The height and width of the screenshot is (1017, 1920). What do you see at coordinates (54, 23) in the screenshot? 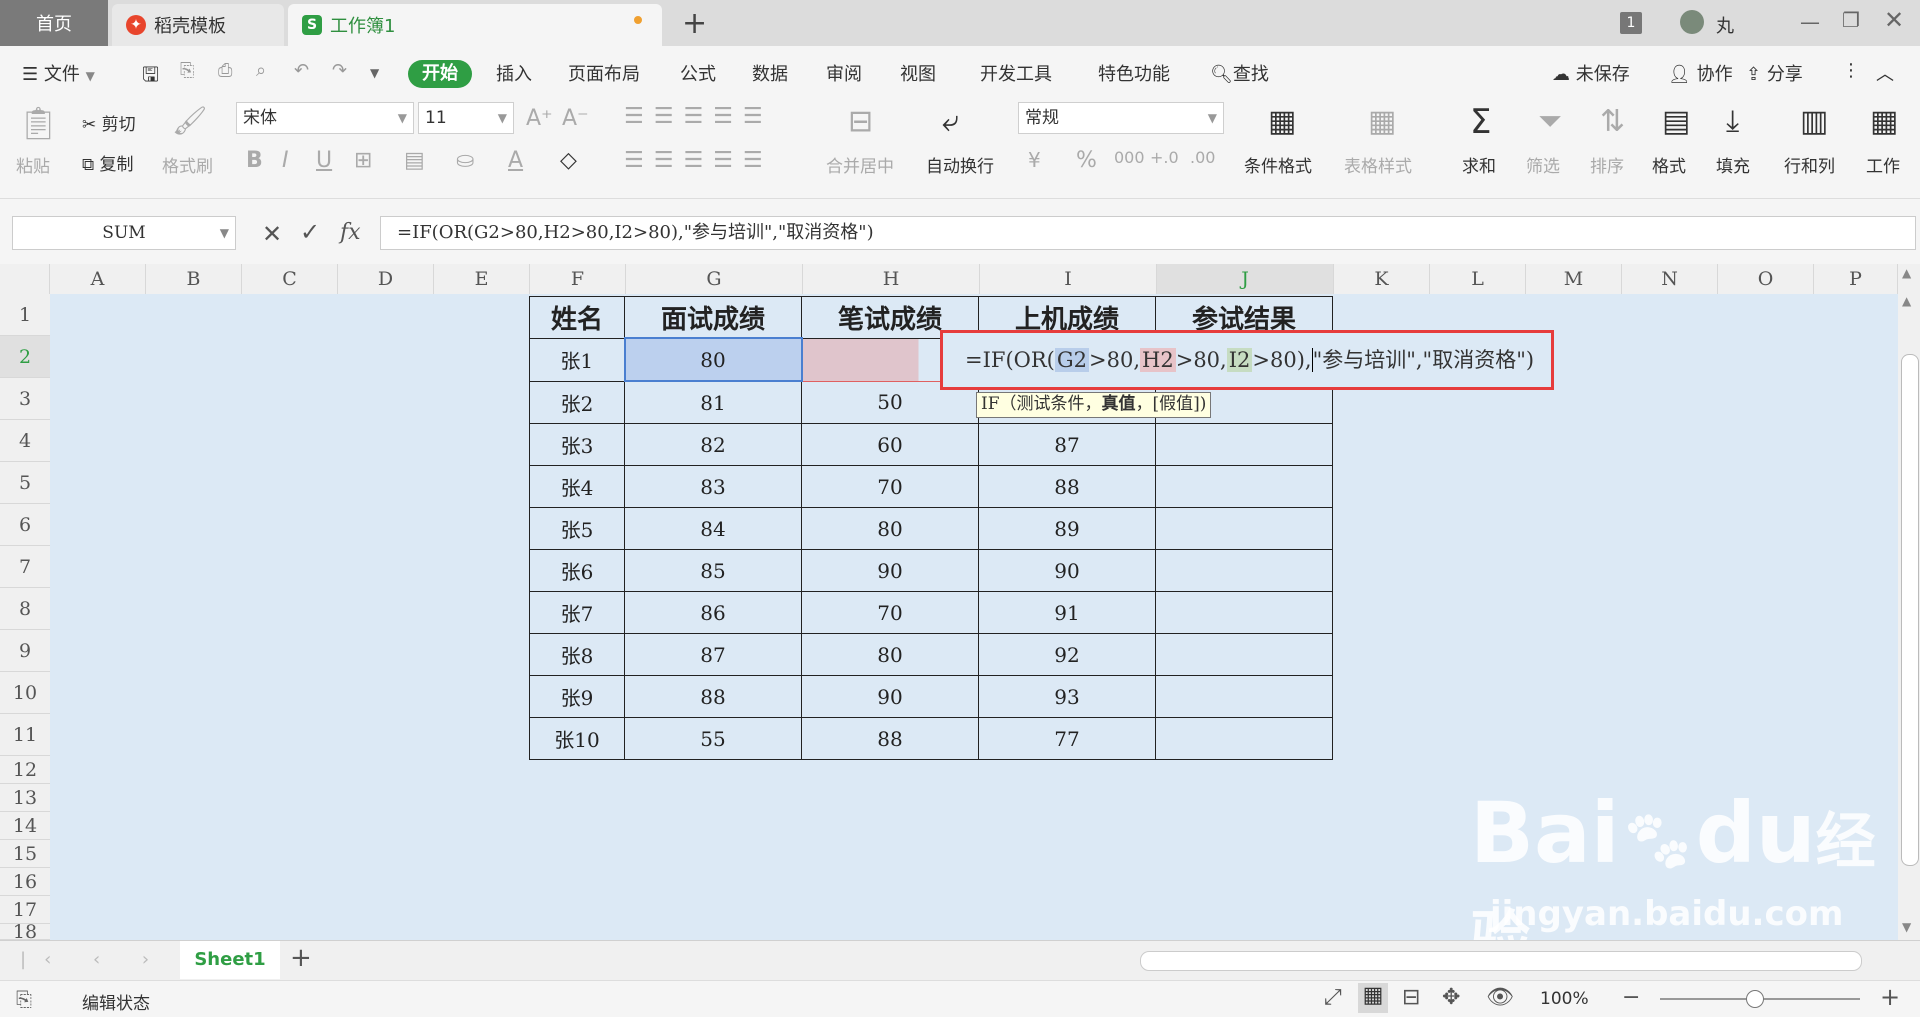
I see `tab-home: 首页` at bounding box center [54, 23].